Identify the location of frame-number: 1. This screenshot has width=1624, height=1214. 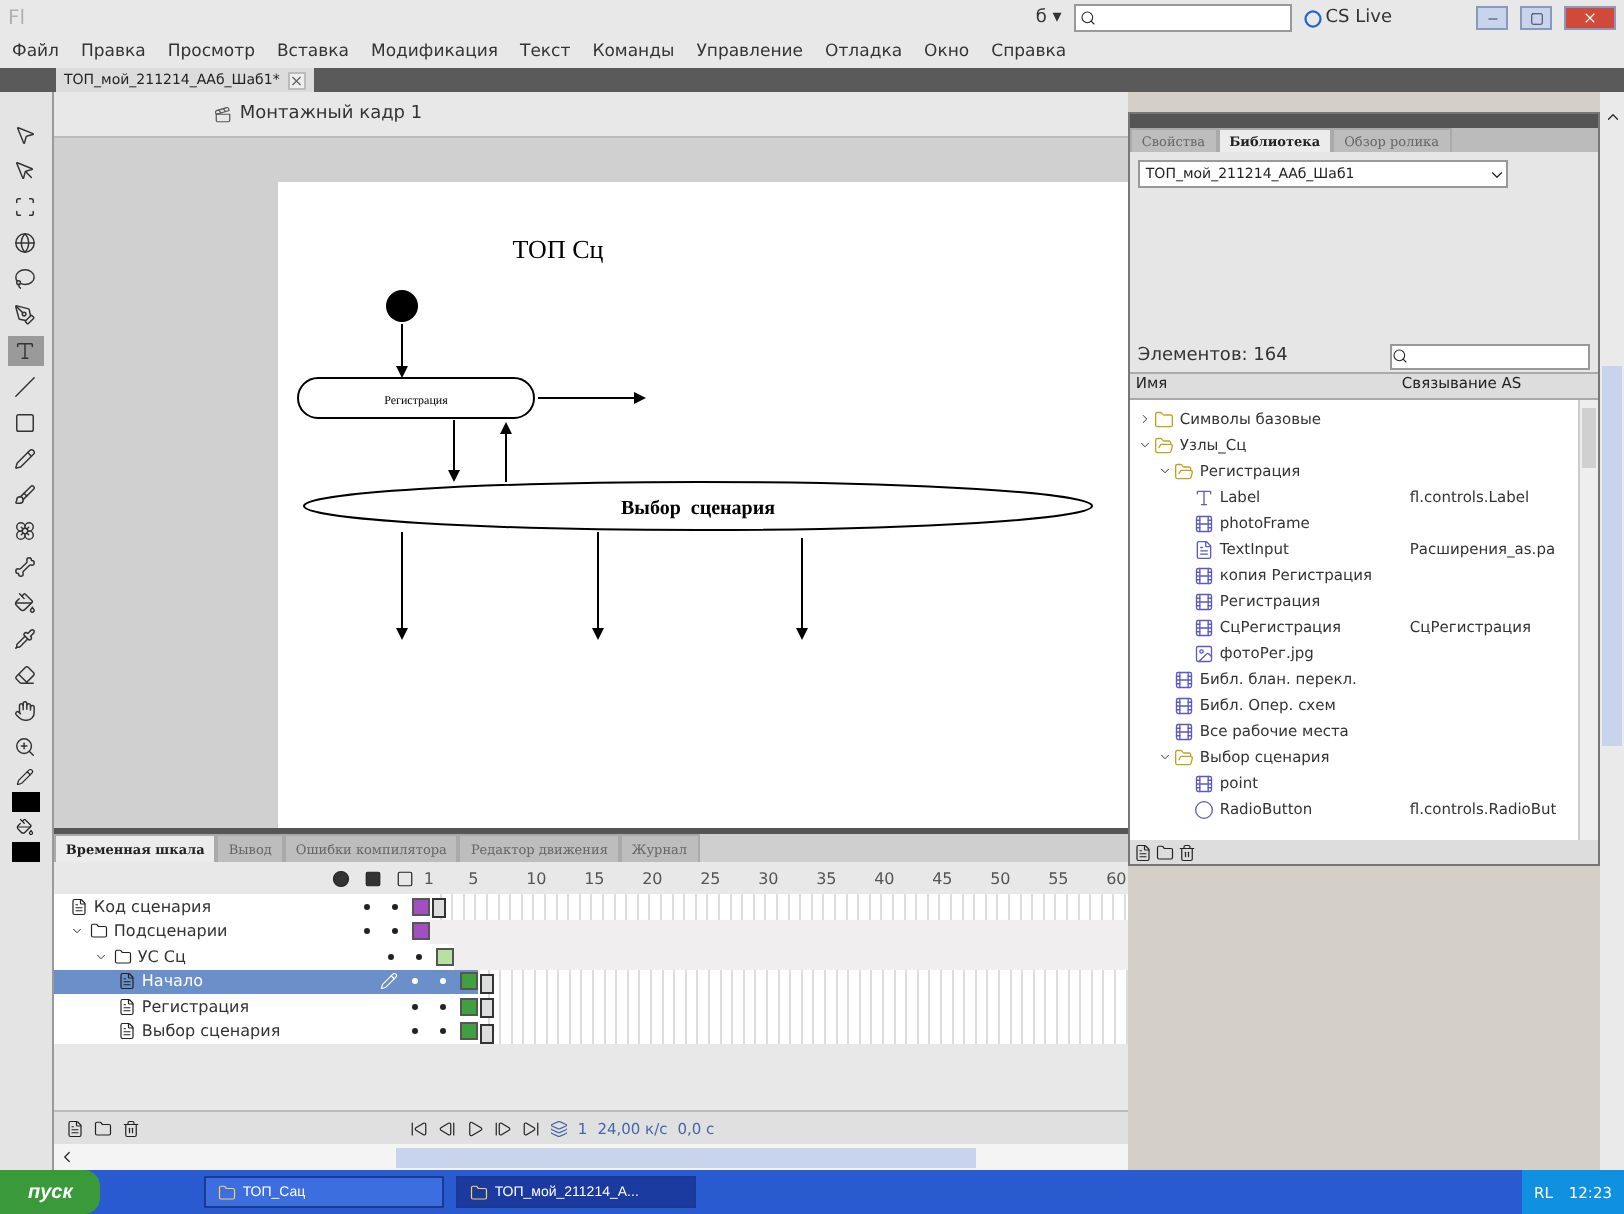
(428, 878).